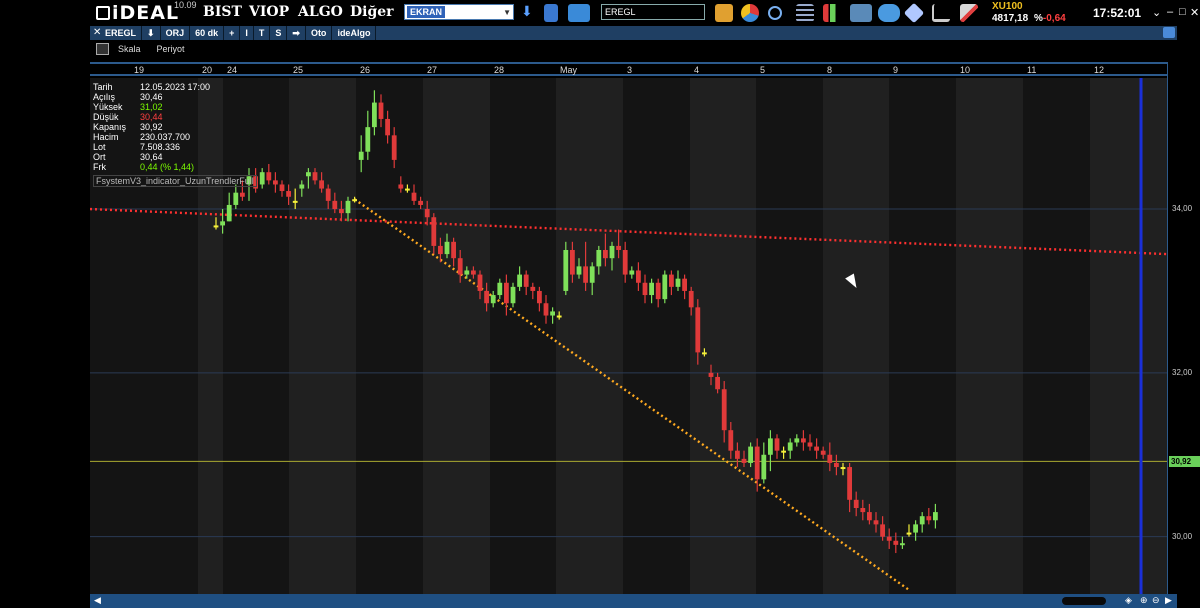 The image size is (1200, 608). What do you see at coordinates (889, 13) in the screenshot?
I see `cloud-icon` at bounding box center [889, 13].